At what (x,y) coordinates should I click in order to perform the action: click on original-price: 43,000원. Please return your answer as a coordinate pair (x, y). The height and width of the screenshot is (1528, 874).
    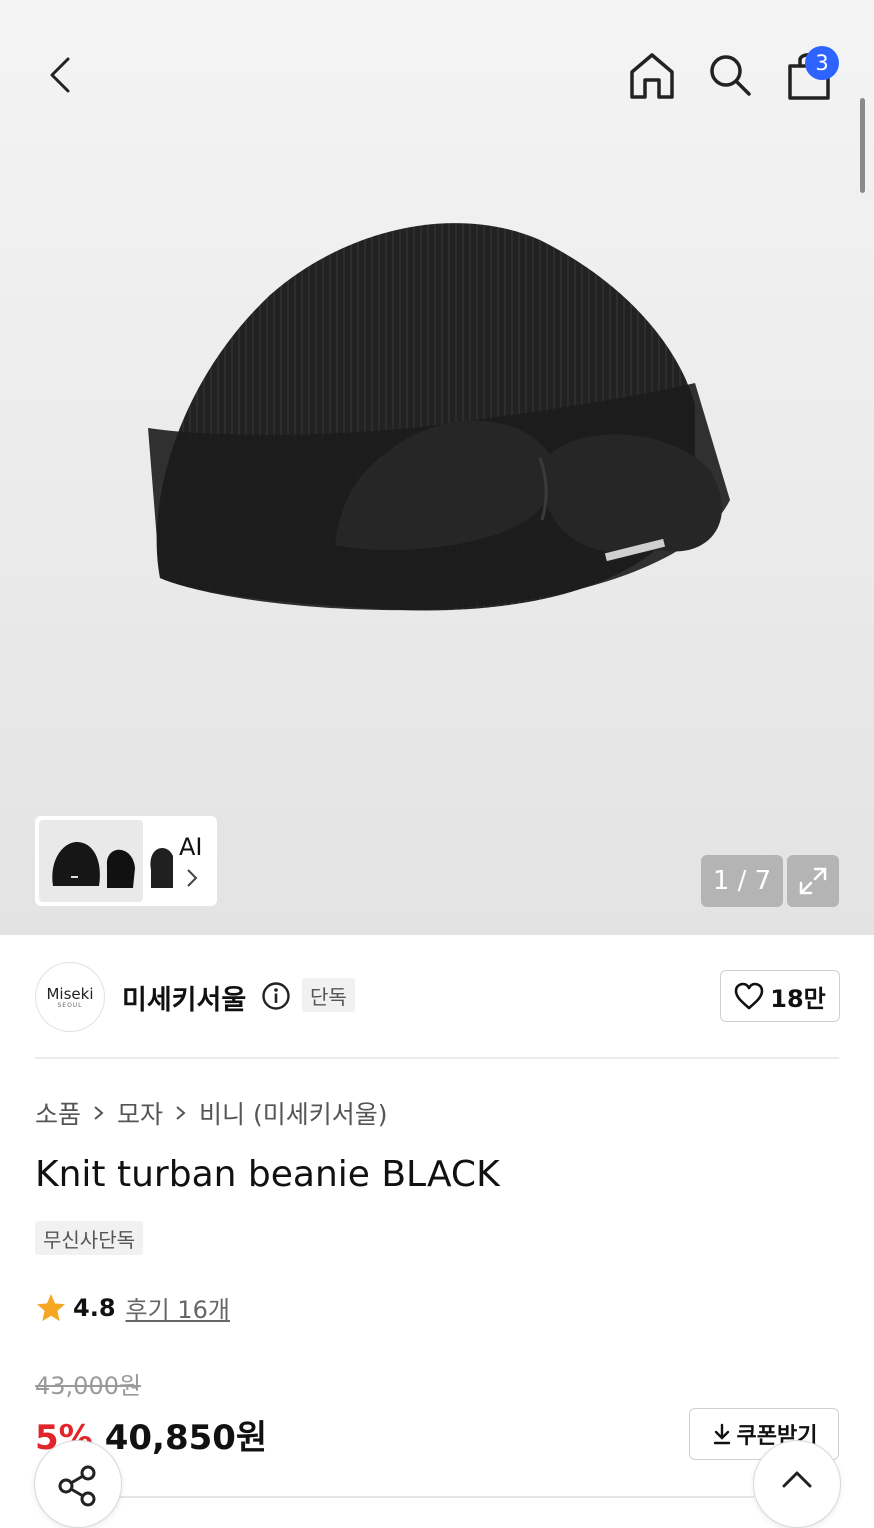
    Looking at the image, I should click on (88, 1386).